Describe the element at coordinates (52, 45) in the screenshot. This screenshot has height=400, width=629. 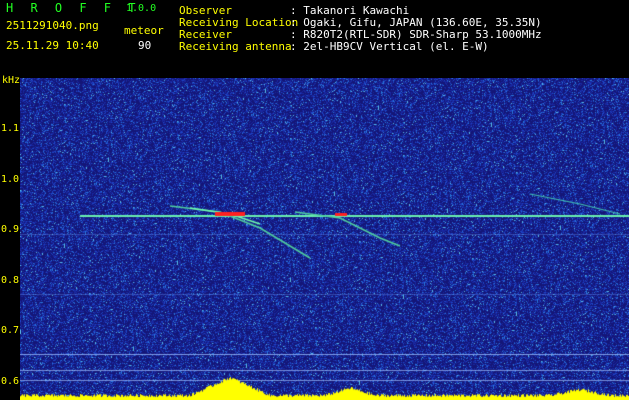
I see `datetime: 25.11.29 10:40` at that location.